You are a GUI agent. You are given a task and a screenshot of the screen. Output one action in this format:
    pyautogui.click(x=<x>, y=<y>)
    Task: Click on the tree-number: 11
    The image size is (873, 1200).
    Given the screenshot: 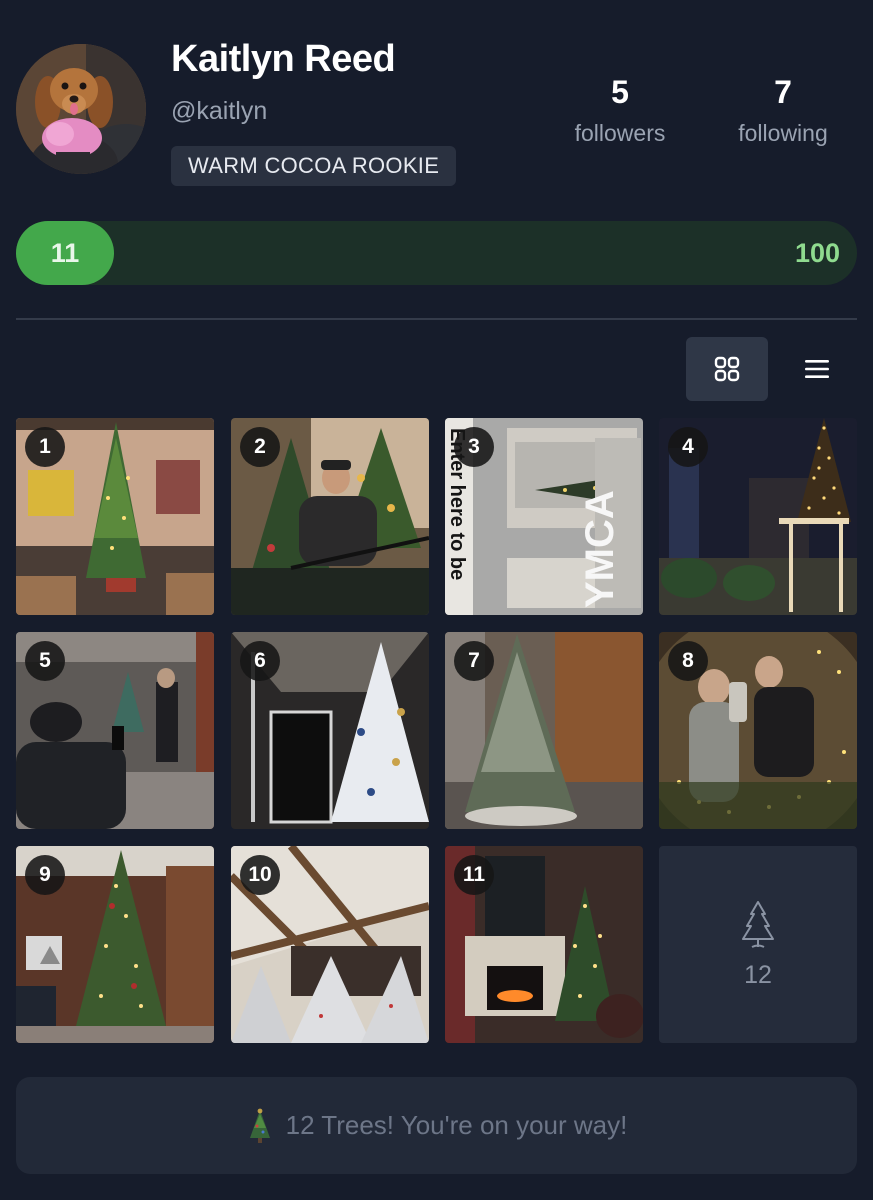 What is the action you would take?
    pyautogui.click(x=474, y=875)
    